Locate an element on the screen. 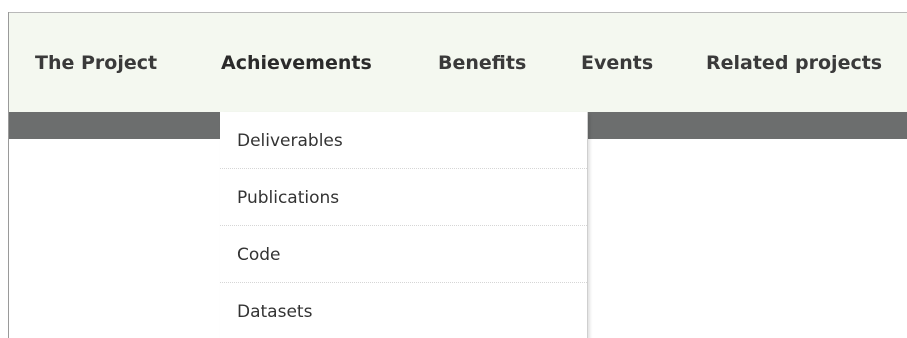  page-top-strip is located at coordinates (453, 6).